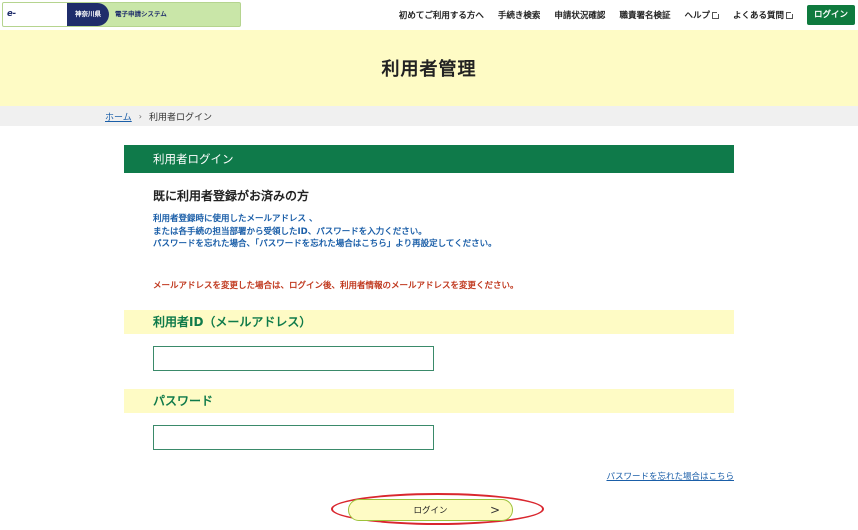  Describe the element at coordinates (88, 14) in the screenshot. I see `logo-prefecture: 神奈川県` at that location.